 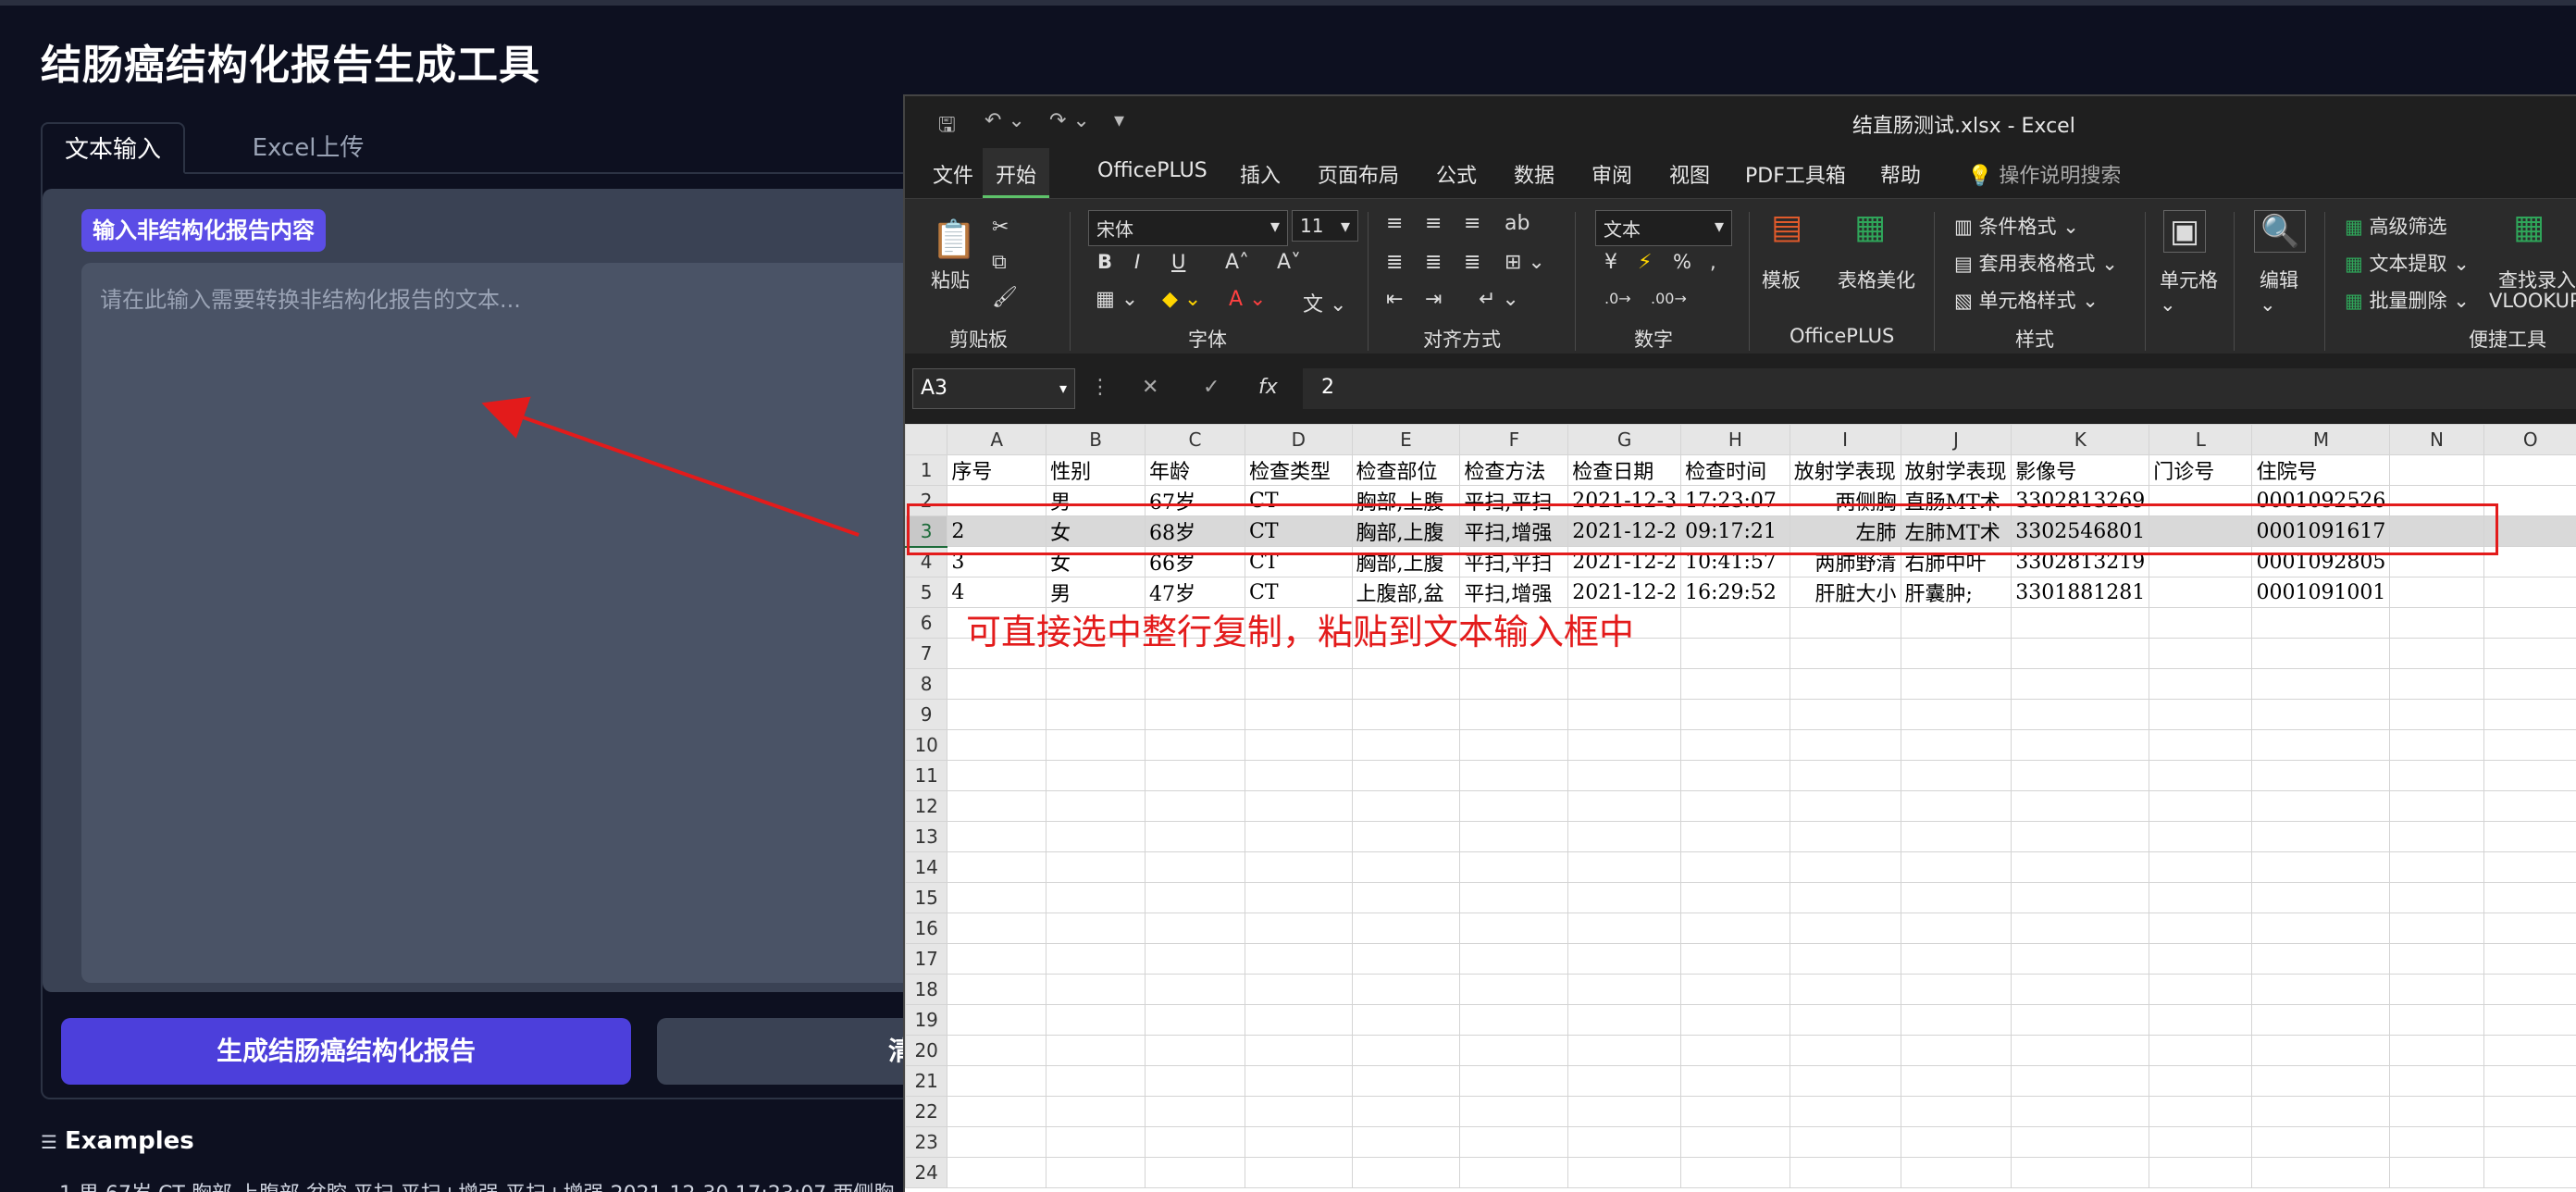 What do you see at coordinates (950, 279) in the screenshot?
I see `paste-button: 粘贴` at bounding box center [950, 279].